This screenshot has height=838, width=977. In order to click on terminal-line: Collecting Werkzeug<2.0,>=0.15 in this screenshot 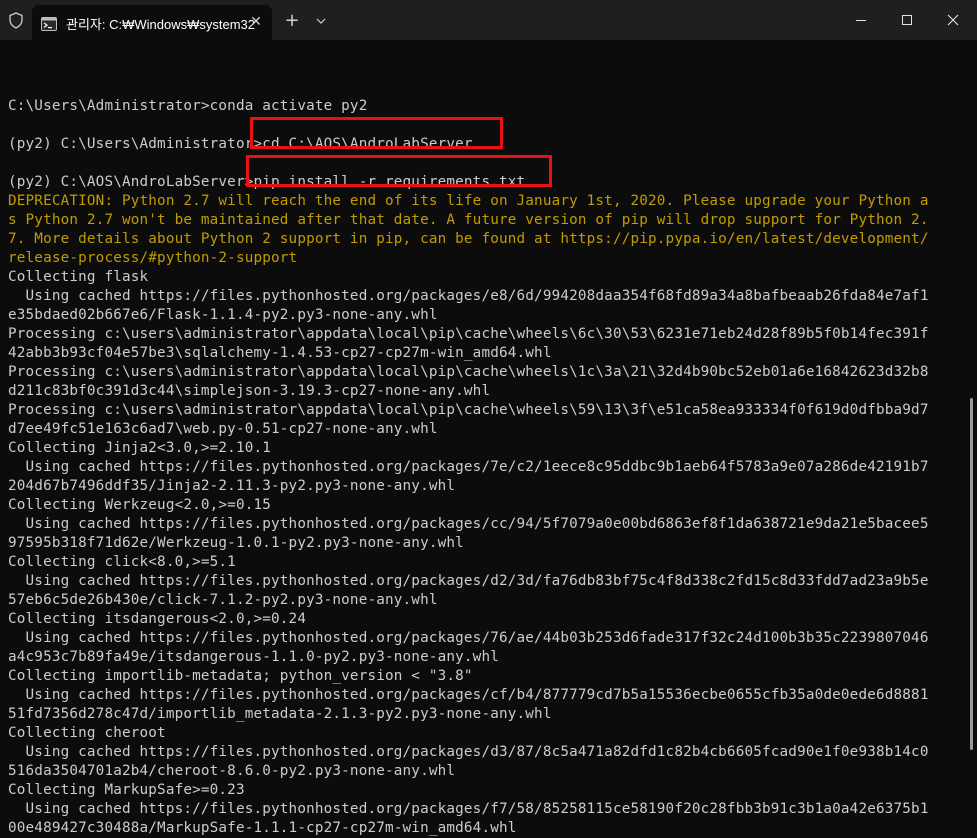, I will do `click(140, 505)`.